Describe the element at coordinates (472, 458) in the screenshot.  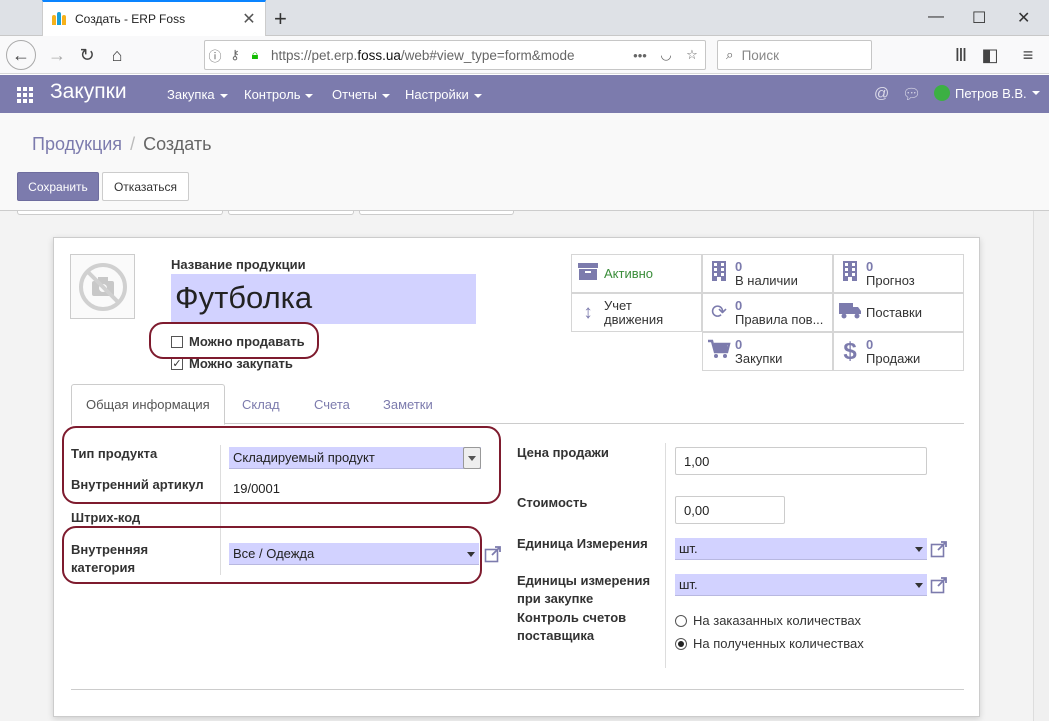
I see `chevron-down-icon` at that location.